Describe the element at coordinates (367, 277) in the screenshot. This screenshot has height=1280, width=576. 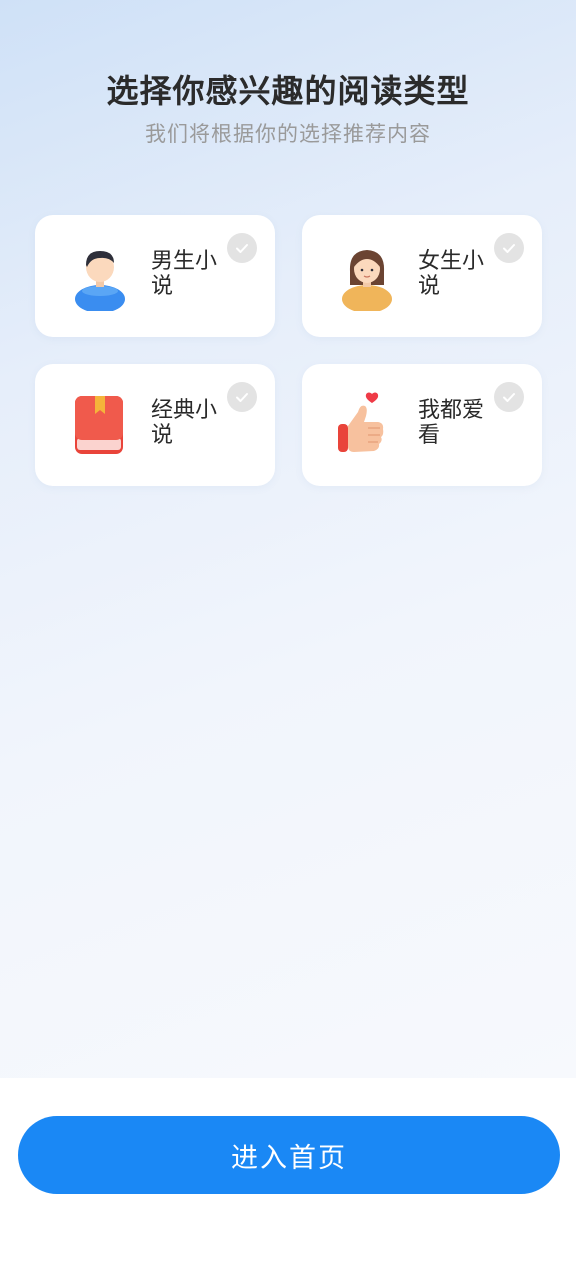
I see `girl-avatar-icon` at that location.